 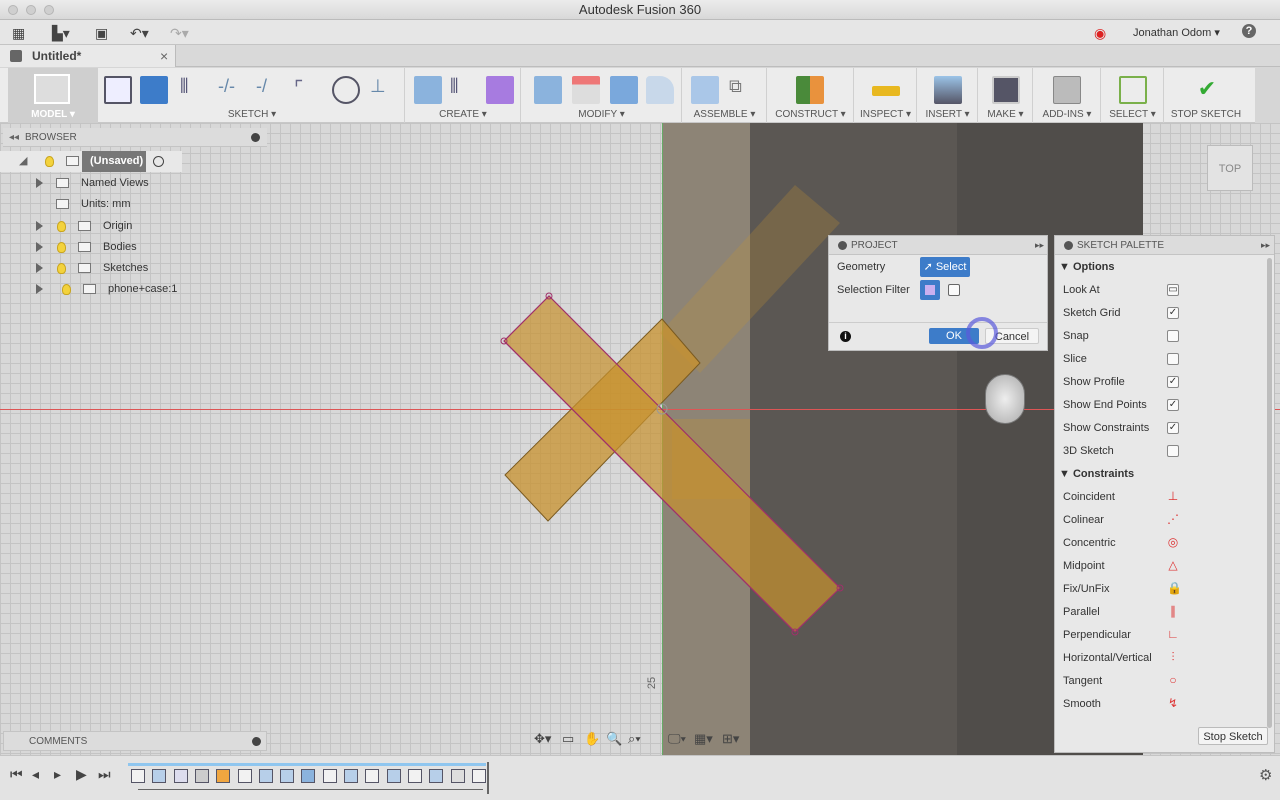 What do you see at coordinates (1161, 336) in the screenshot?
I see `option-row: Snap` at bounding box center [1161, 336].